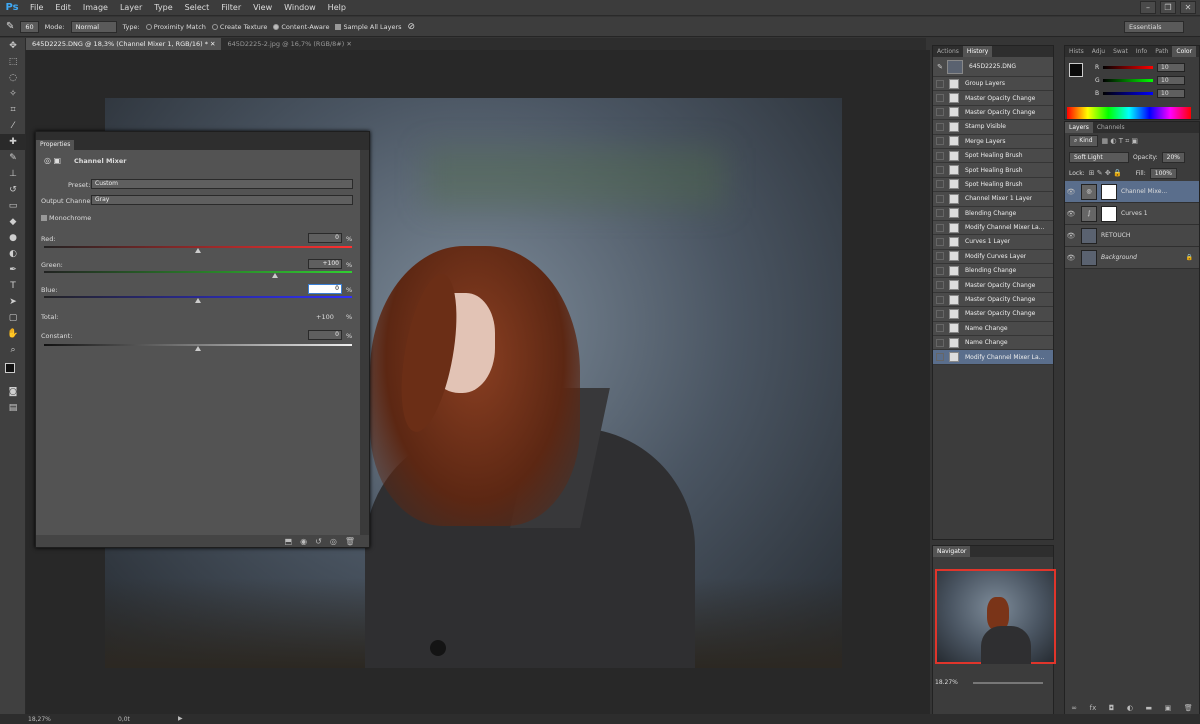  Describe the element at coordinates (13, 174) in the screenshot. I see `stamp-tool-icon: ⊥` at that location.